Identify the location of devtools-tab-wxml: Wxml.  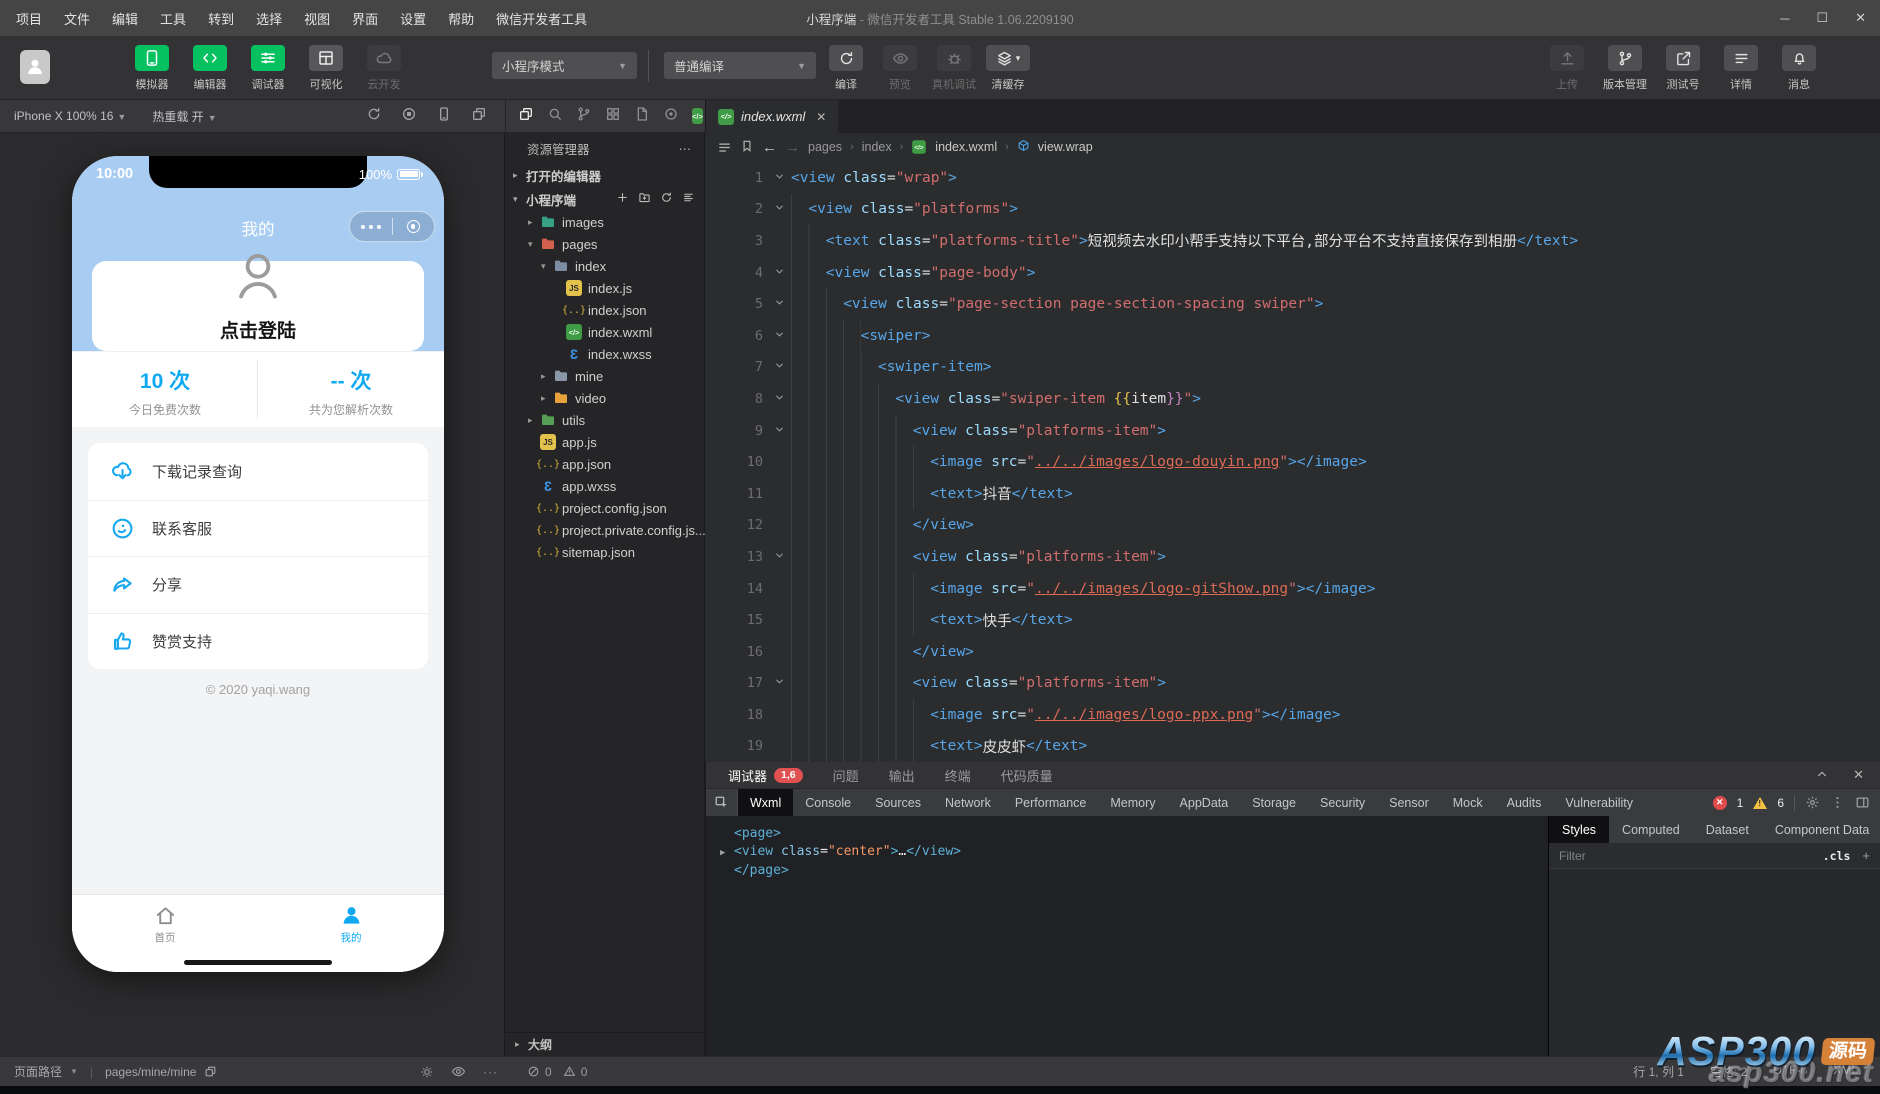
(766, 802).